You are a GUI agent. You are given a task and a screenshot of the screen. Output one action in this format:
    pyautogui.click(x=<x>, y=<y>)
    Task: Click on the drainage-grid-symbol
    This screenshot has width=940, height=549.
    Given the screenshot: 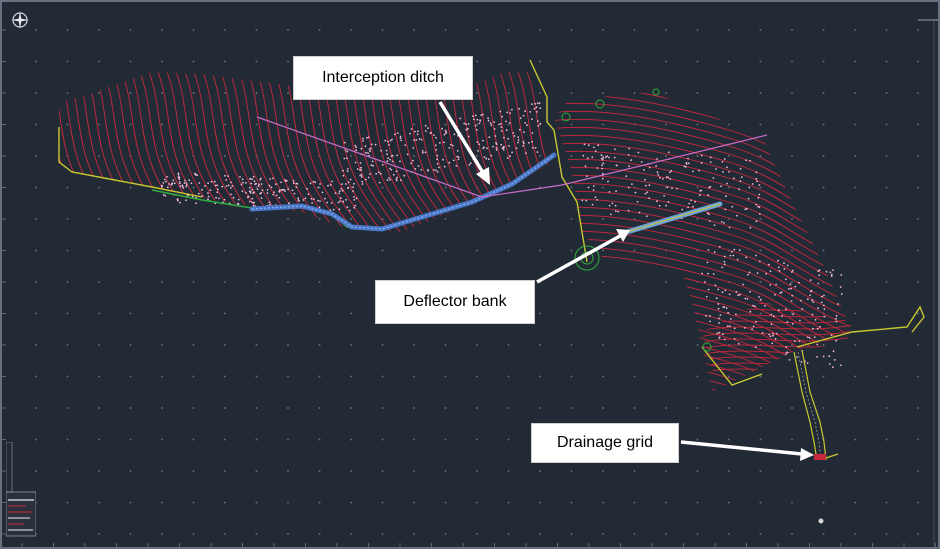 What is the action you would take?
    pyautogui.click(x=826, y=456)
    